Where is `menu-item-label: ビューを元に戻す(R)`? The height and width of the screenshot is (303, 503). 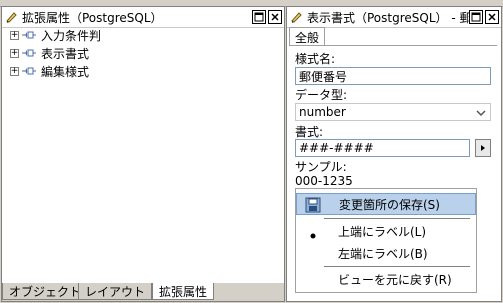
menu-item-label: ビューを元に戻す(R) is located at coordinates (395, 279).